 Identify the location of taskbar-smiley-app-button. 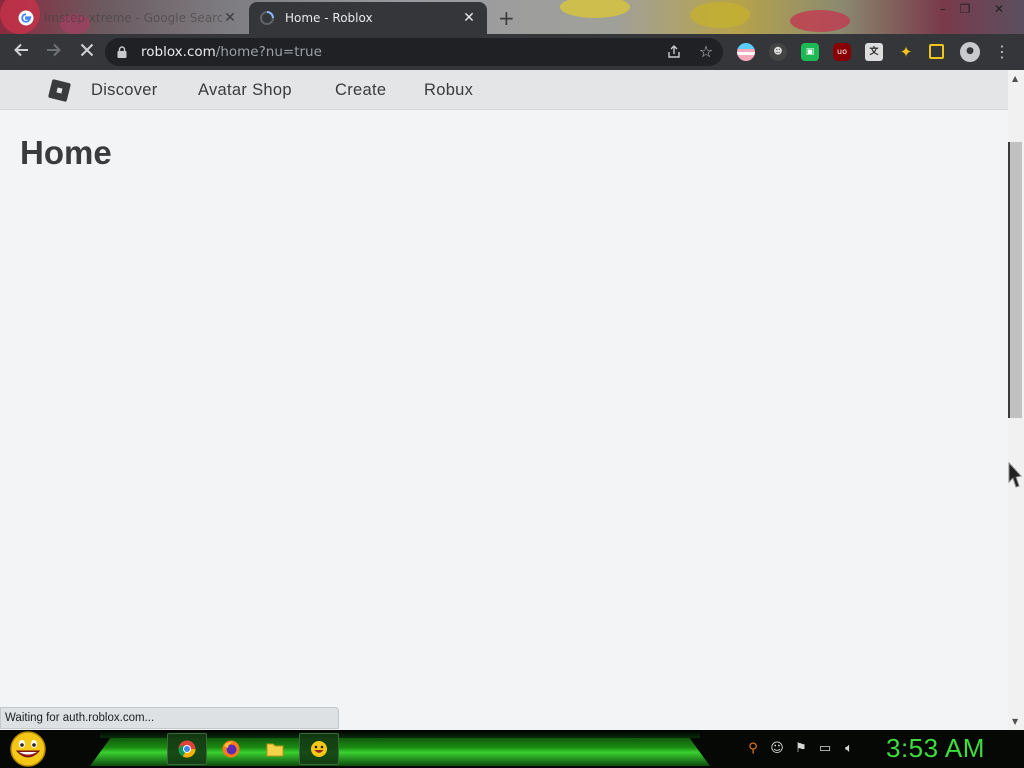
(319, 749).